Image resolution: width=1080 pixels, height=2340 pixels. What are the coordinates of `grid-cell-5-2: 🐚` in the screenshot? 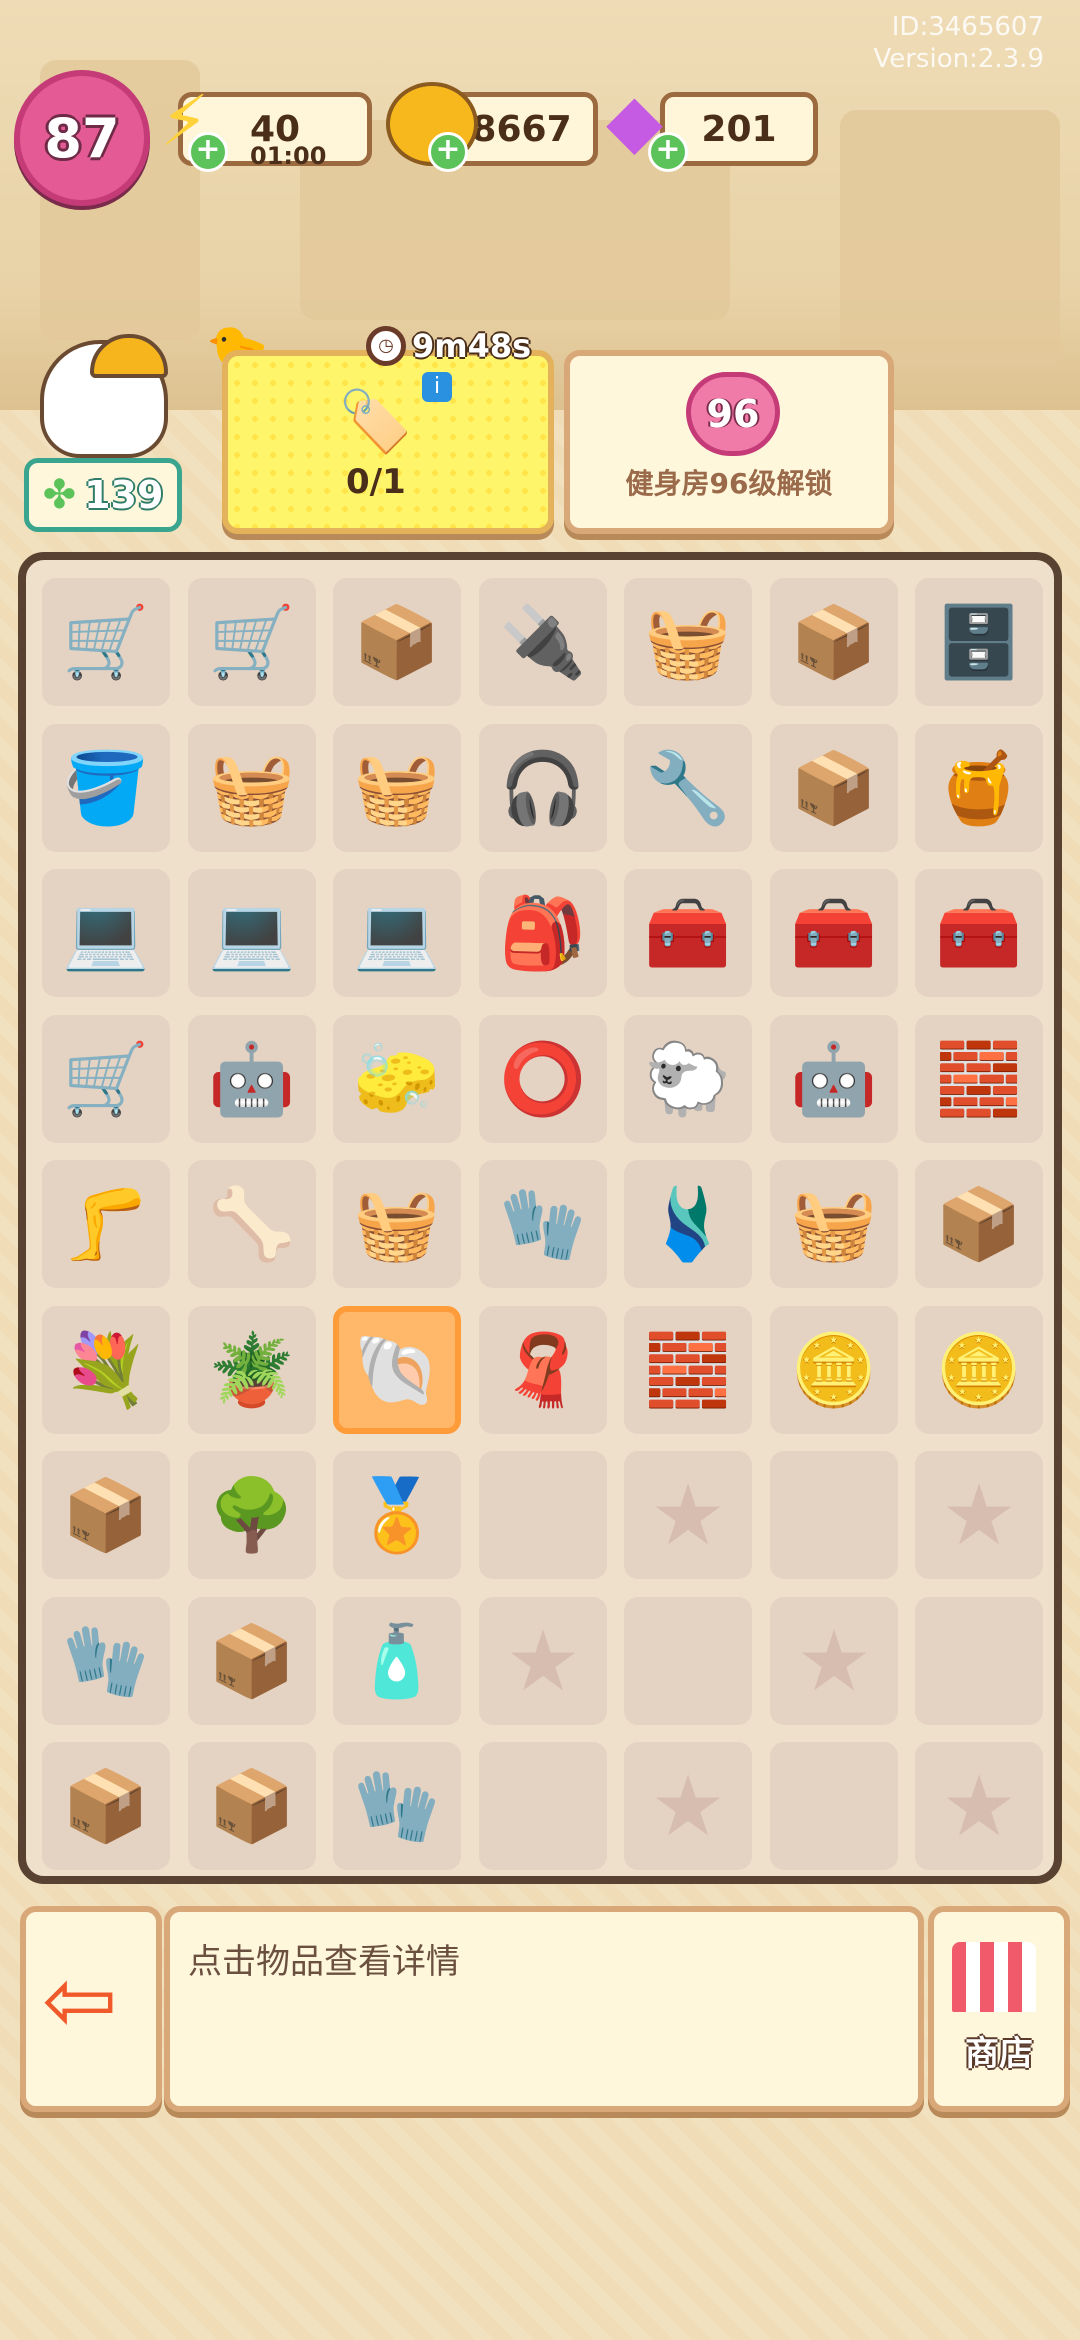 It's located at (397, 1370).